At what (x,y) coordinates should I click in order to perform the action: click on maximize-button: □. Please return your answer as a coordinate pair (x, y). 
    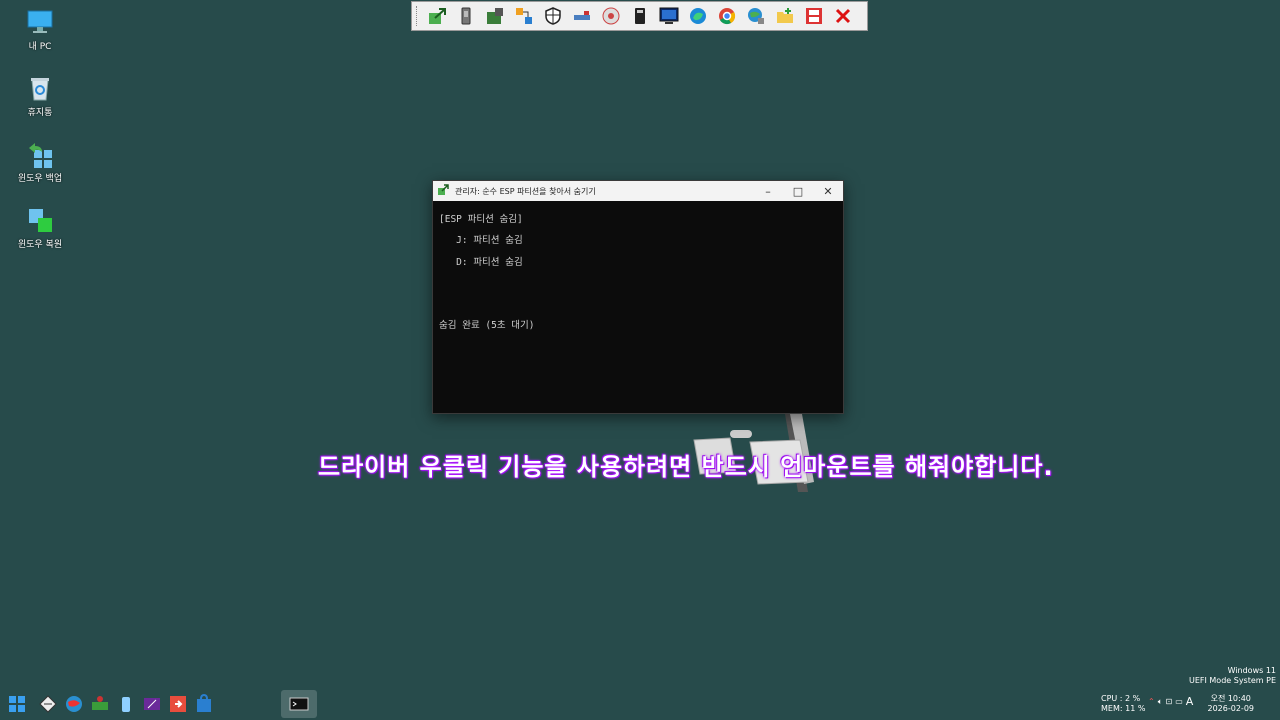
    Looking at the image, I should click on (798, 191).